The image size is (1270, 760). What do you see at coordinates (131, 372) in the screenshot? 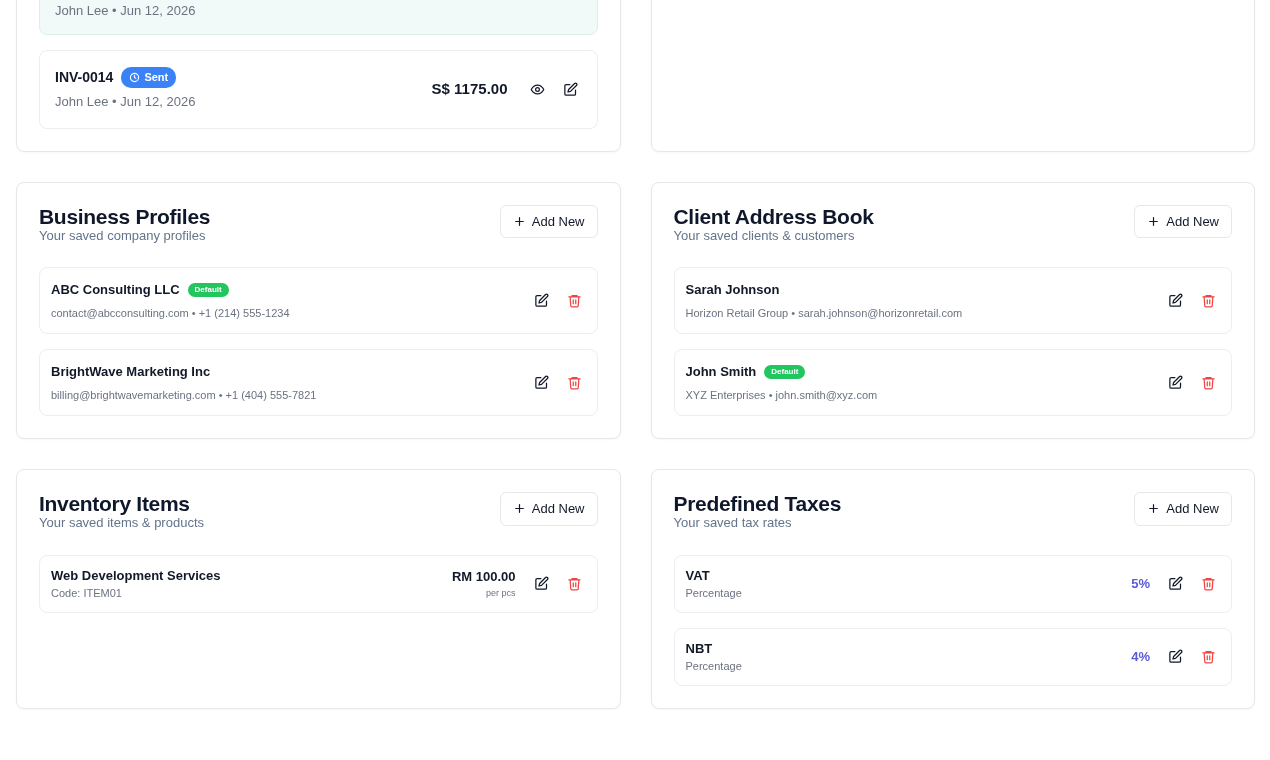
I see `item-name: BrightWave Marketing Inc` at bounding box center [131, 372].